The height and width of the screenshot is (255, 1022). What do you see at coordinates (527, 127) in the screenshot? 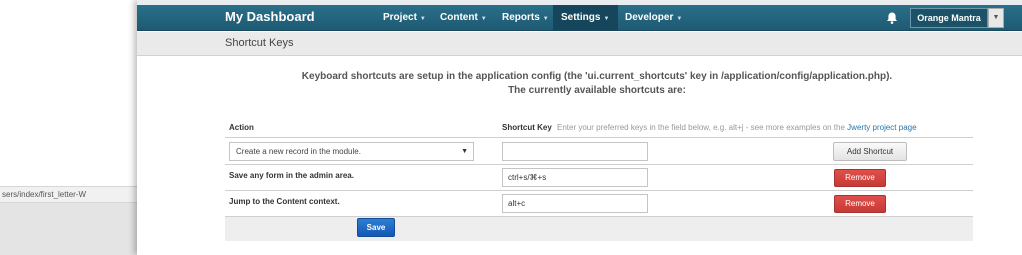
I see `header-shortcut-key: Shortcut Key` at bounding box center [527, 127].